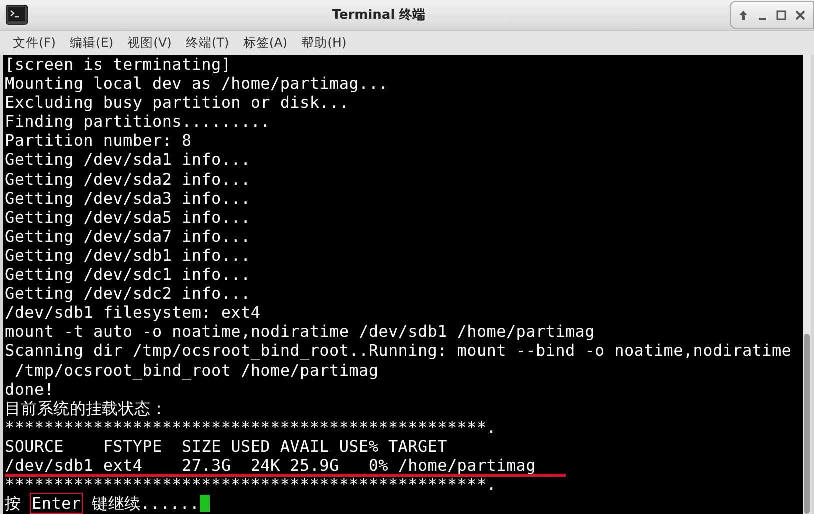 The width and height of the screenshot is (814, 514). What do you see at coordinates (196, 370) in the screenshot?
I see `output-line: /tmp/ocsroot_bind_root /home/partimag` at bounding box center [196, 370].